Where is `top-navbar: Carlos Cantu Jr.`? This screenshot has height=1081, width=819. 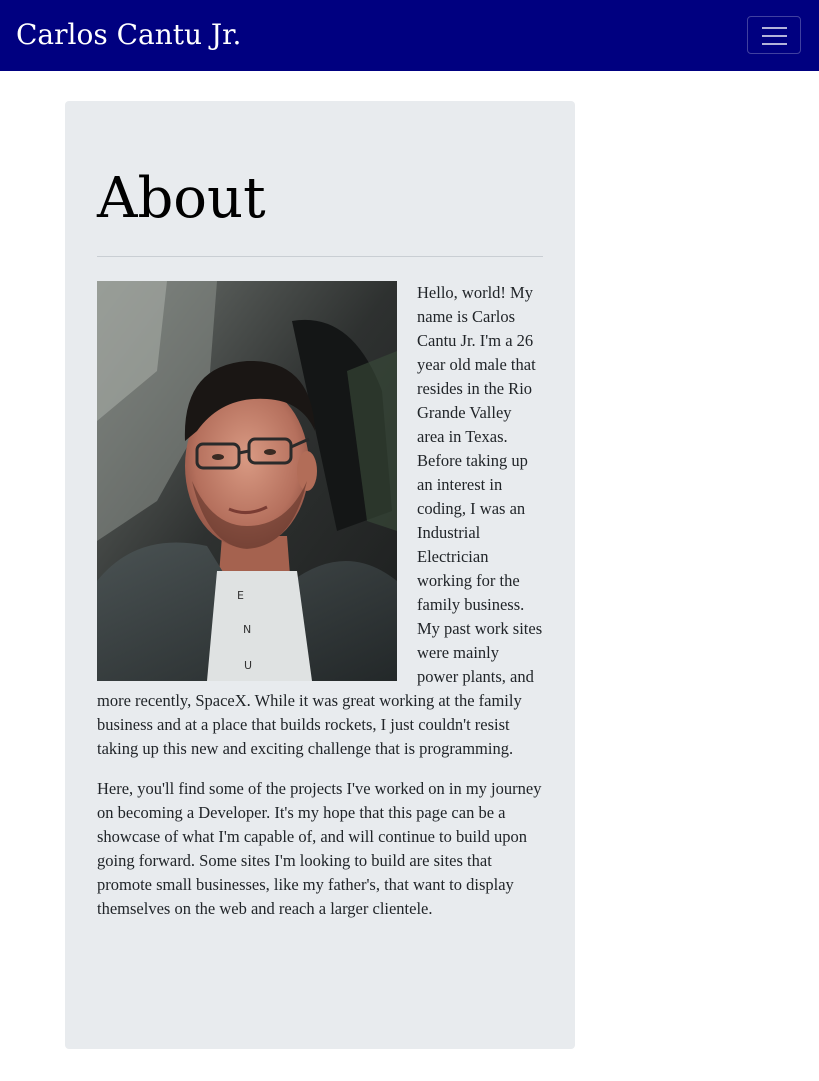
top-navbar: Carlos Cantu Jr. is located at coordinates (409, 35).